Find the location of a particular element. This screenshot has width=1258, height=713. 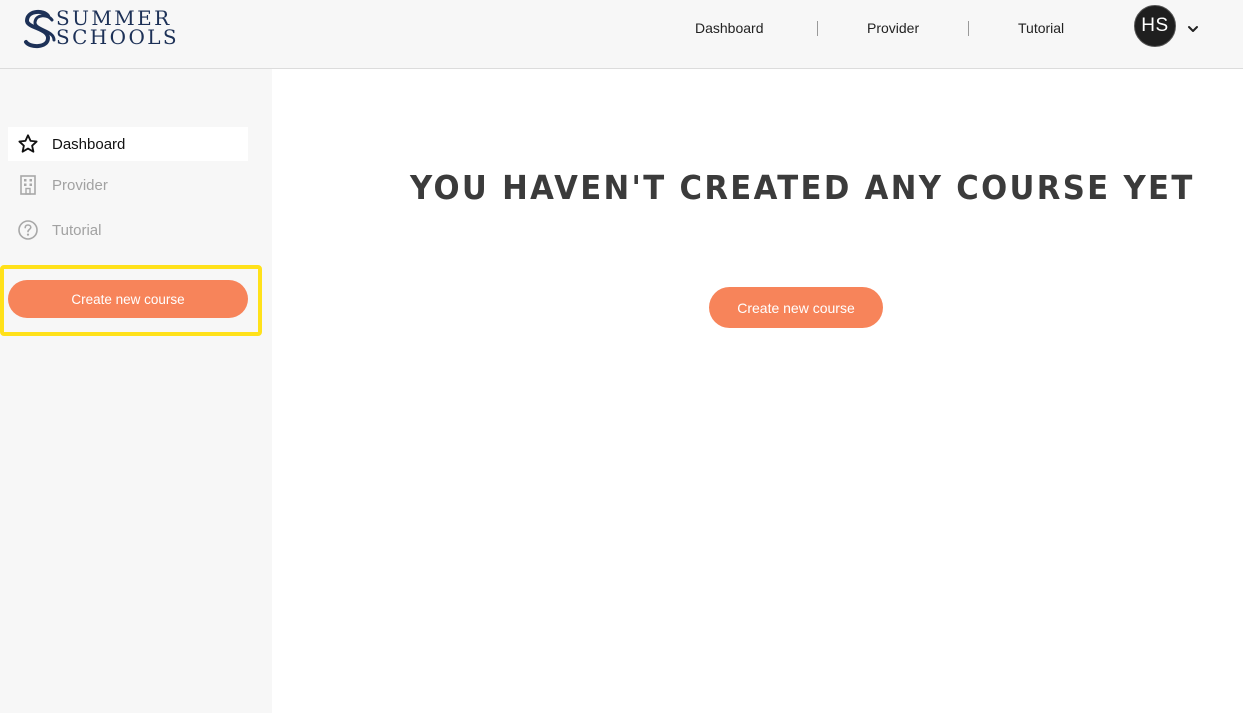

logo-wordmark: SUMMER SCHOOLS is located at coordinates (118, 28).